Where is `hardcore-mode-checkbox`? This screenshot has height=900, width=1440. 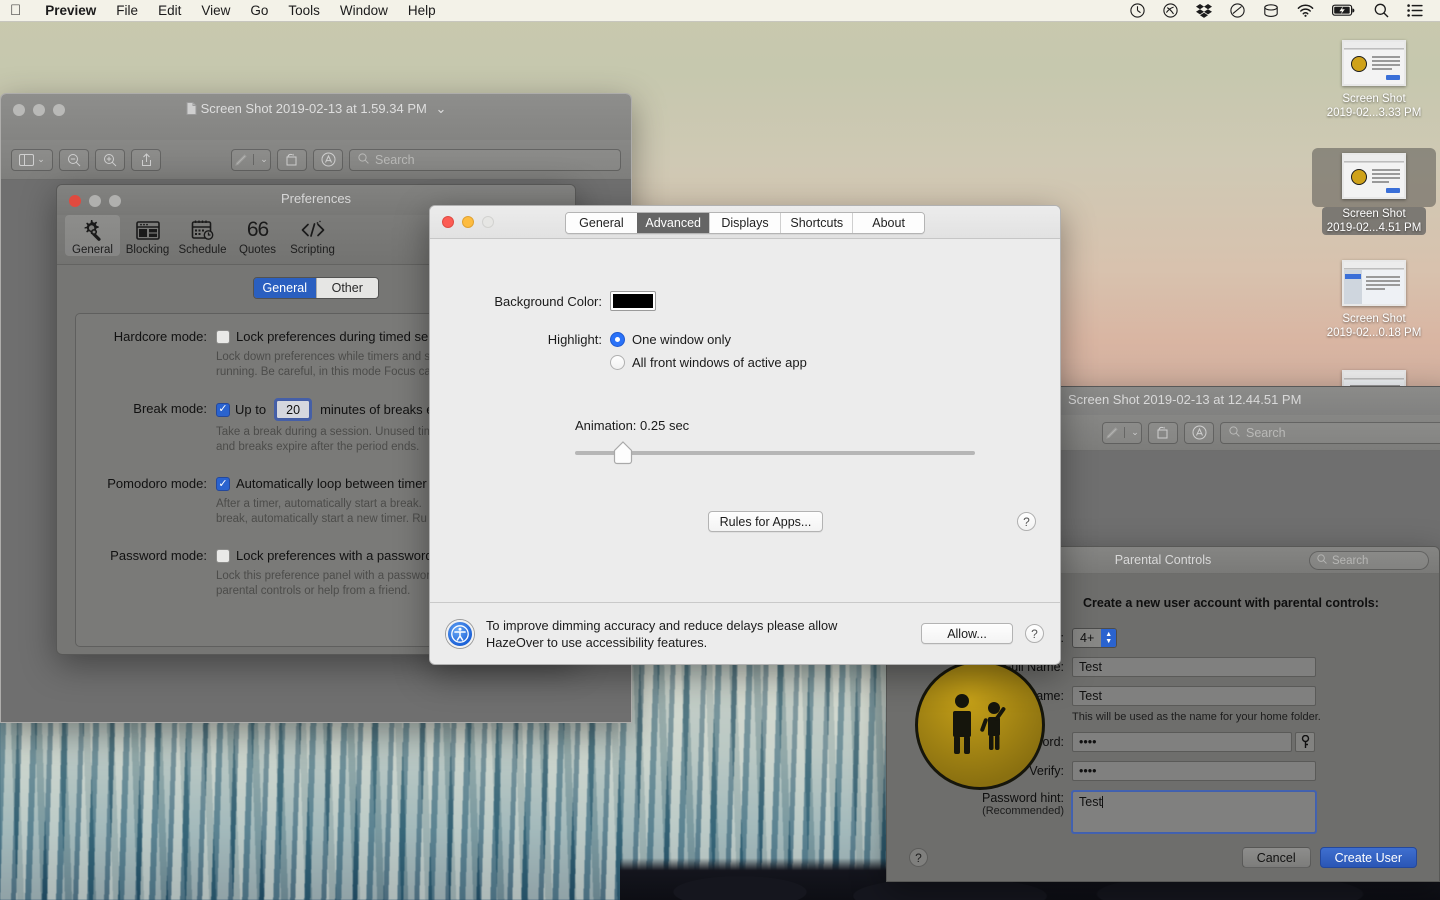
hardcore-mode-checkbox is located at coordinates (223, 337).